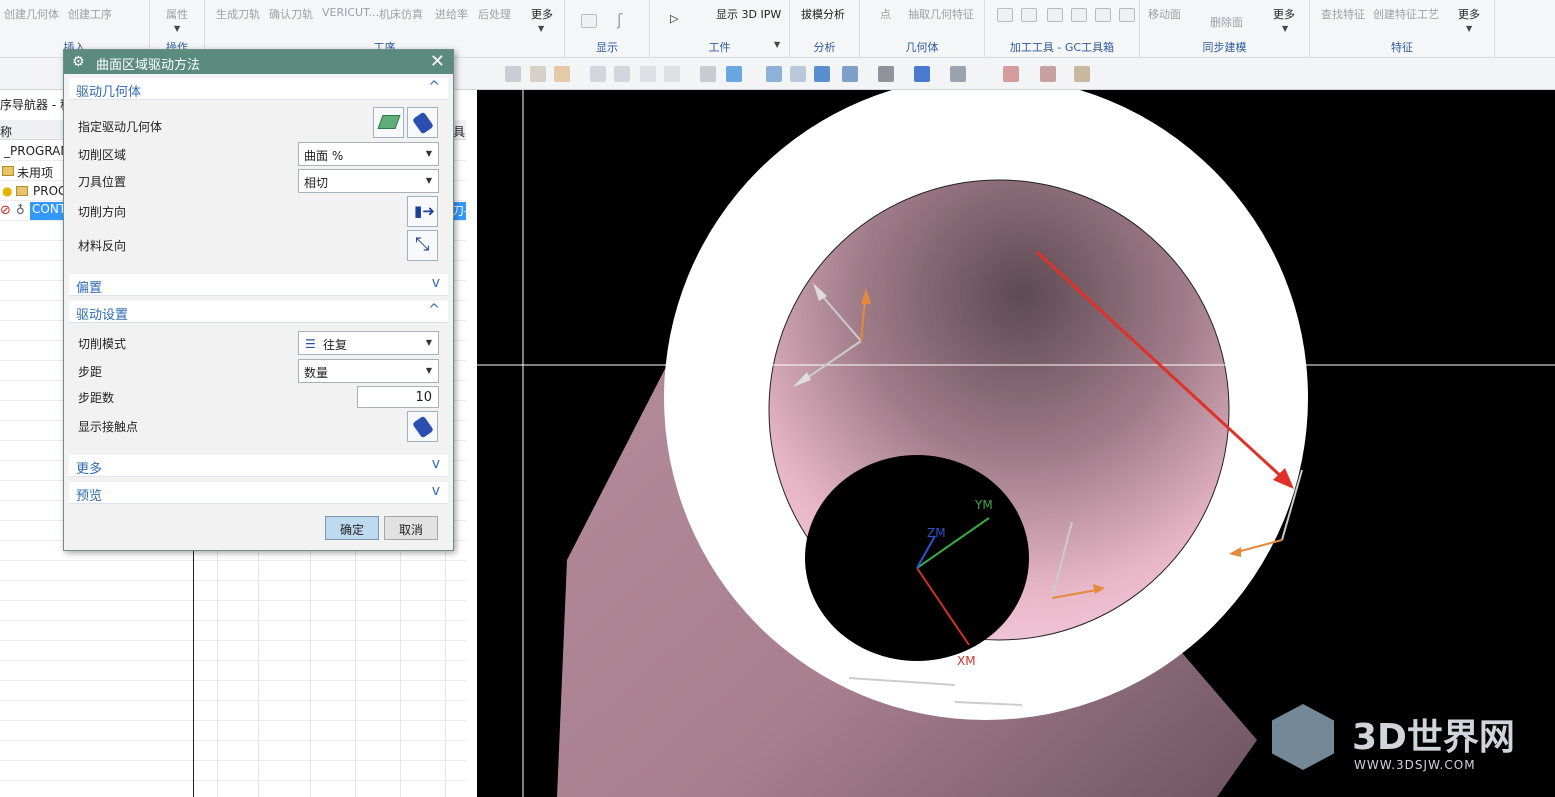 This screenshot has width=1555, height=797. What do you see at coordinates (589, 21) in the screenshot?
I see `display-icon` at bounding box center [589, 21].